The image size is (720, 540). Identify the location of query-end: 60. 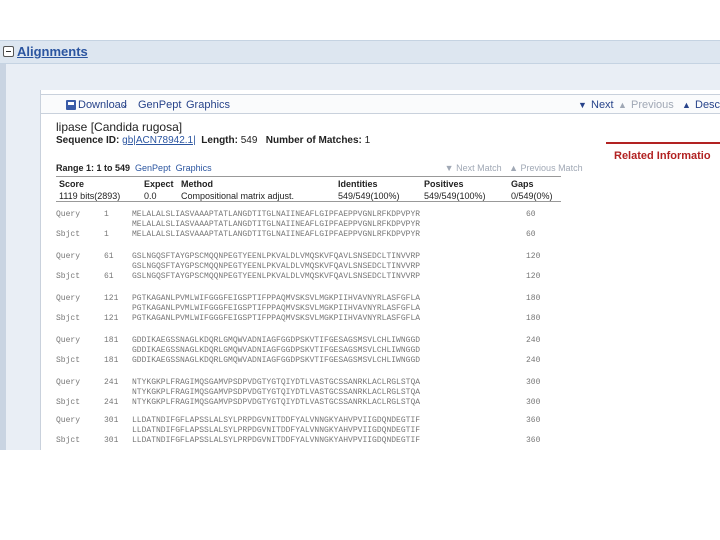
(531, 214).